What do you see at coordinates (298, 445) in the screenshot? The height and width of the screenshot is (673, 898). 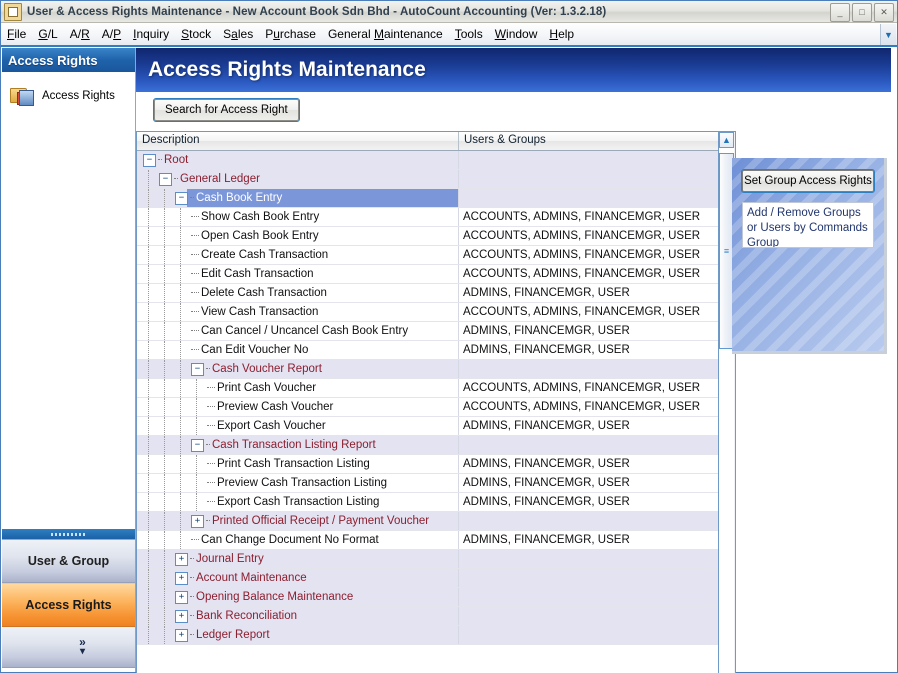 I see `cell-description: − Cash Transaction Listing Report` at bounding box center [298, 445].